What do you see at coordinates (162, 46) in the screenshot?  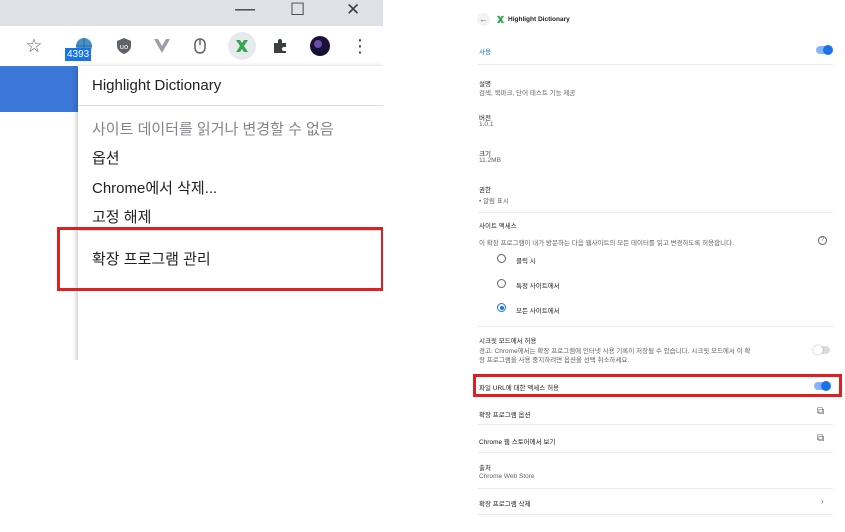 I see `vue-devtools-icon` at bounding box center [162, 46].